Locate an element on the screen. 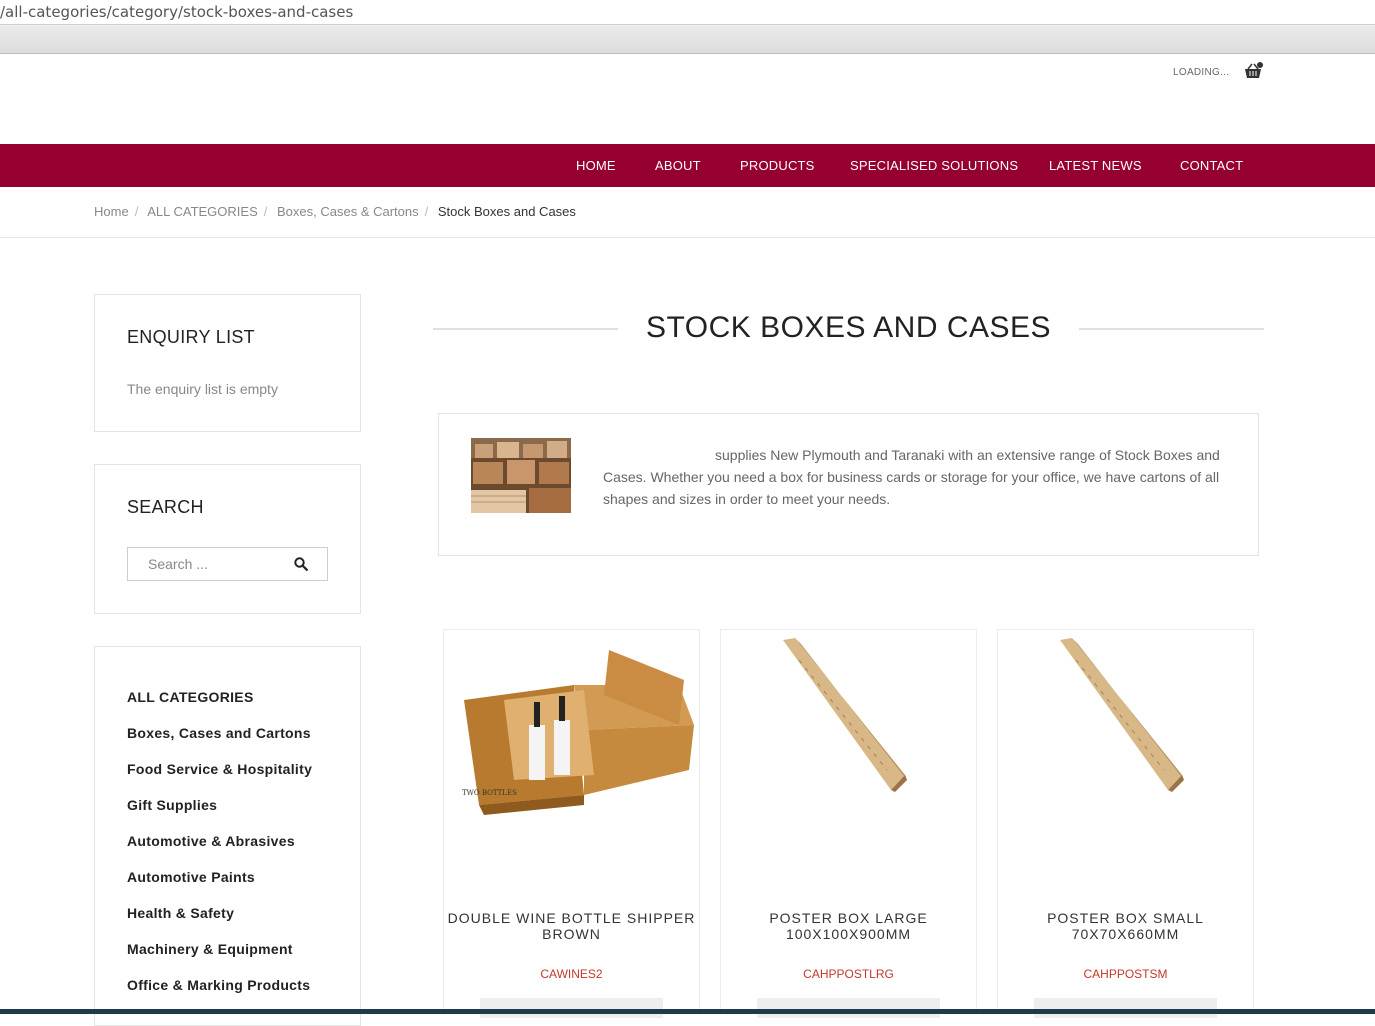  breadcrumb-boxes: Boxes, Cases & Cartons is located at coordinates (348, 211).